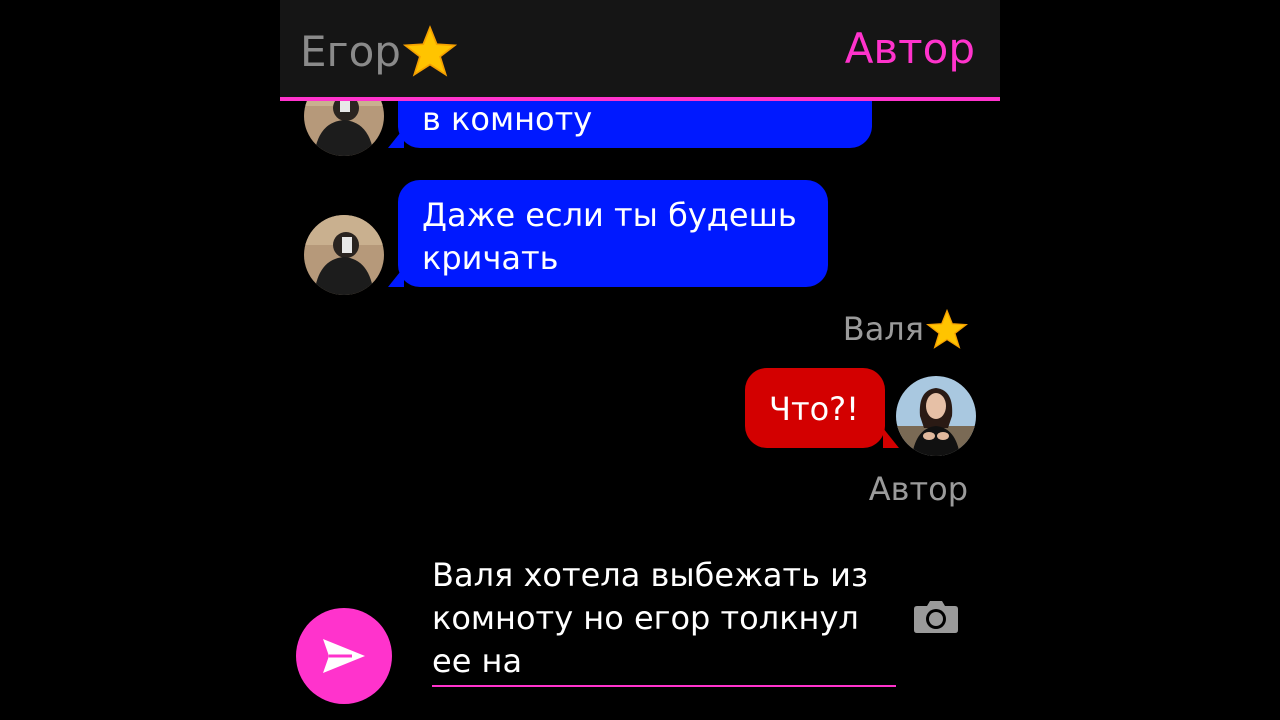 Image resolution: width=1280 pixels, height=720 pixels. What do you see at coordinates (883, 329) in the screenshot?
I see `sender-name: Валя` at bounding box center [883, 329].